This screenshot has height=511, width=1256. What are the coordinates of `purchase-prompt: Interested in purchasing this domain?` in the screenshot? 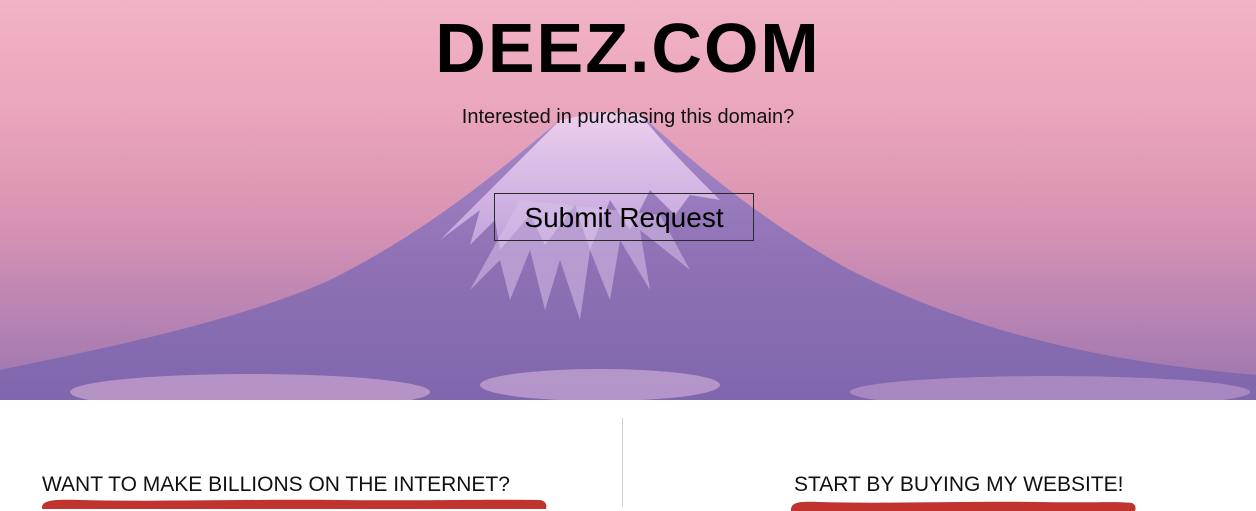 It's located at (628, 117).